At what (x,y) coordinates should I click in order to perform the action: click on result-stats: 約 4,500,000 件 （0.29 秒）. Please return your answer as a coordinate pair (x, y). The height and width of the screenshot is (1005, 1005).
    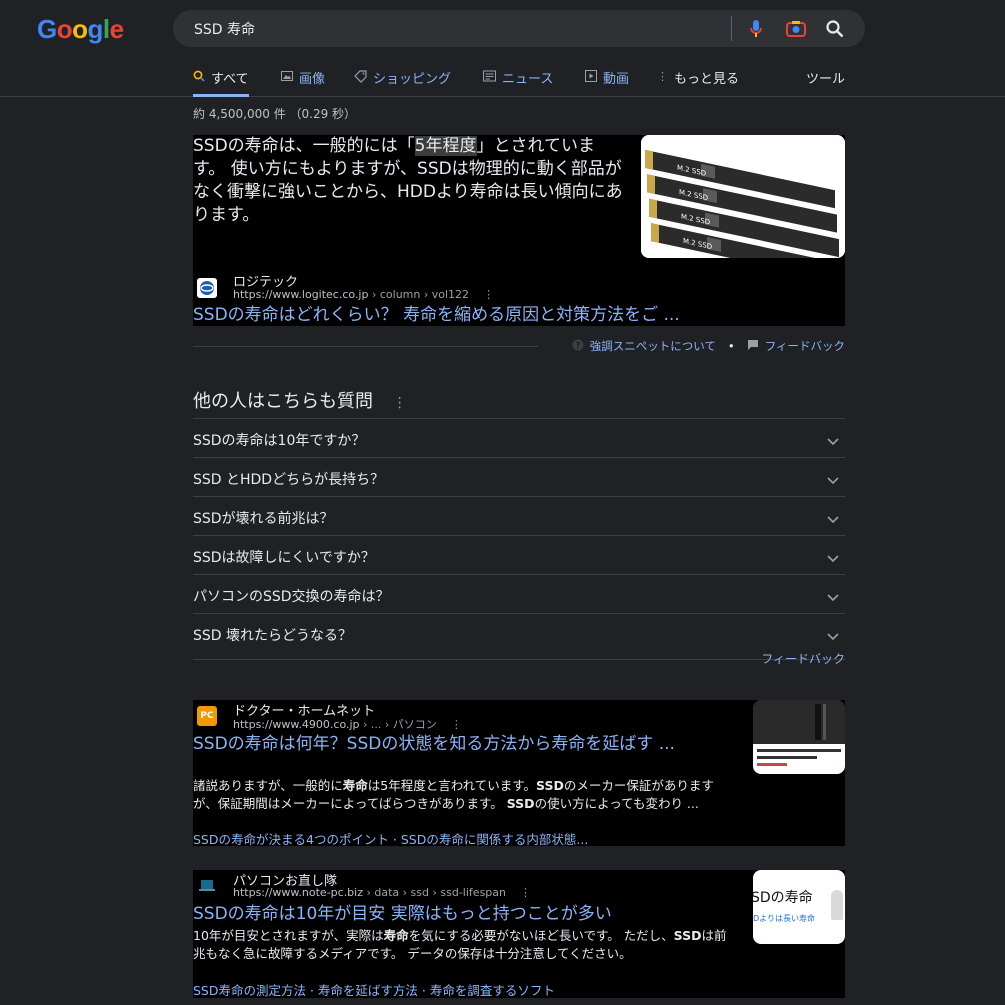
    Looking at the image, I should click on (275, 114).